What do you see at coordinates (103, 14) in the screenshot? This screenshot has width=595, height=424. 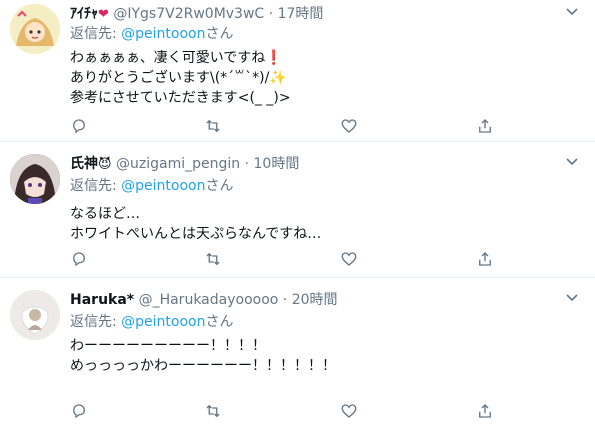 I see `heart-emoji-icon: ❤` at bounding box center [103, 14].